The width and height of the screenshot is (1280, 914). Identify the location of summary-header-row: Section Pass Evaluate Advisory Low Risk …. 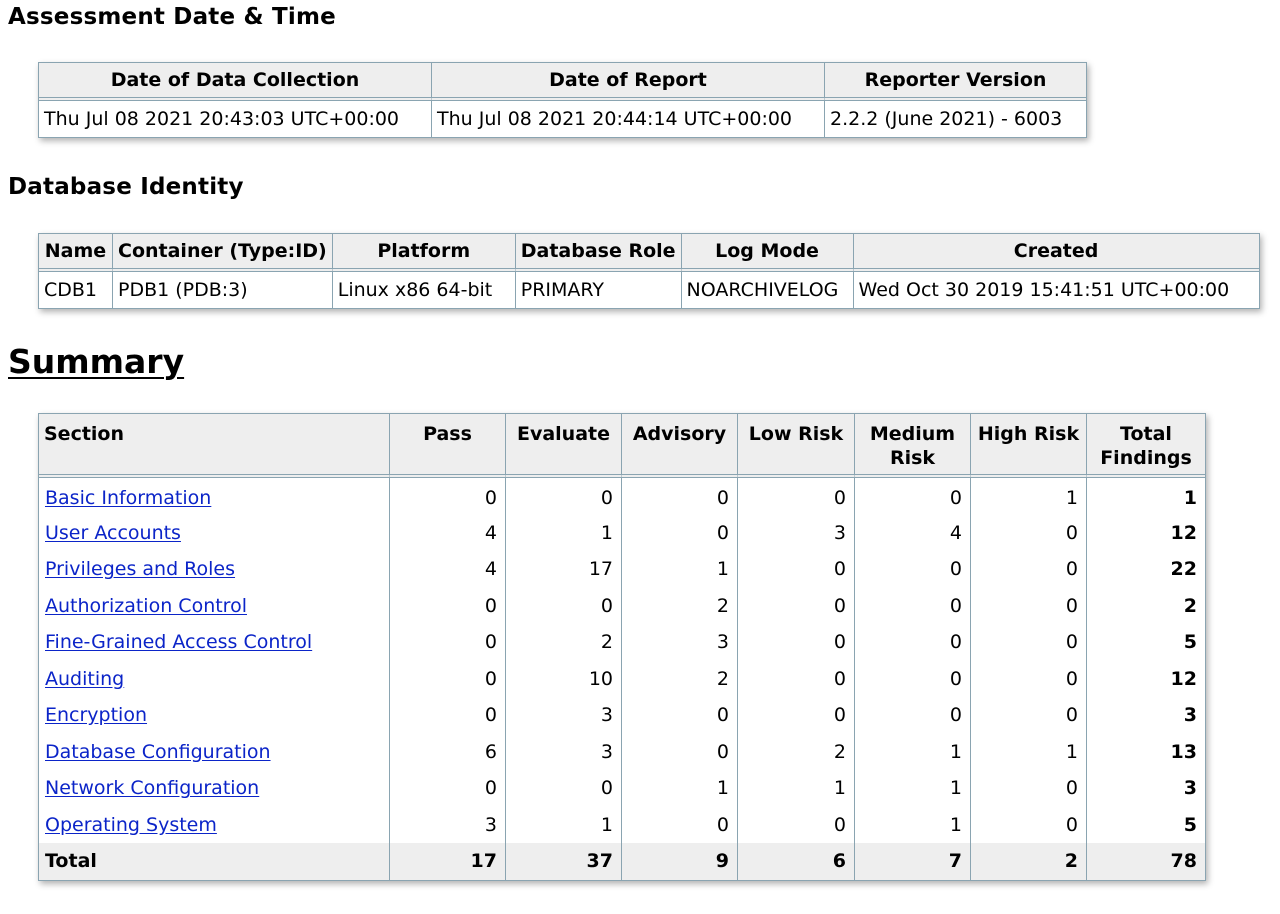
(622, 446).